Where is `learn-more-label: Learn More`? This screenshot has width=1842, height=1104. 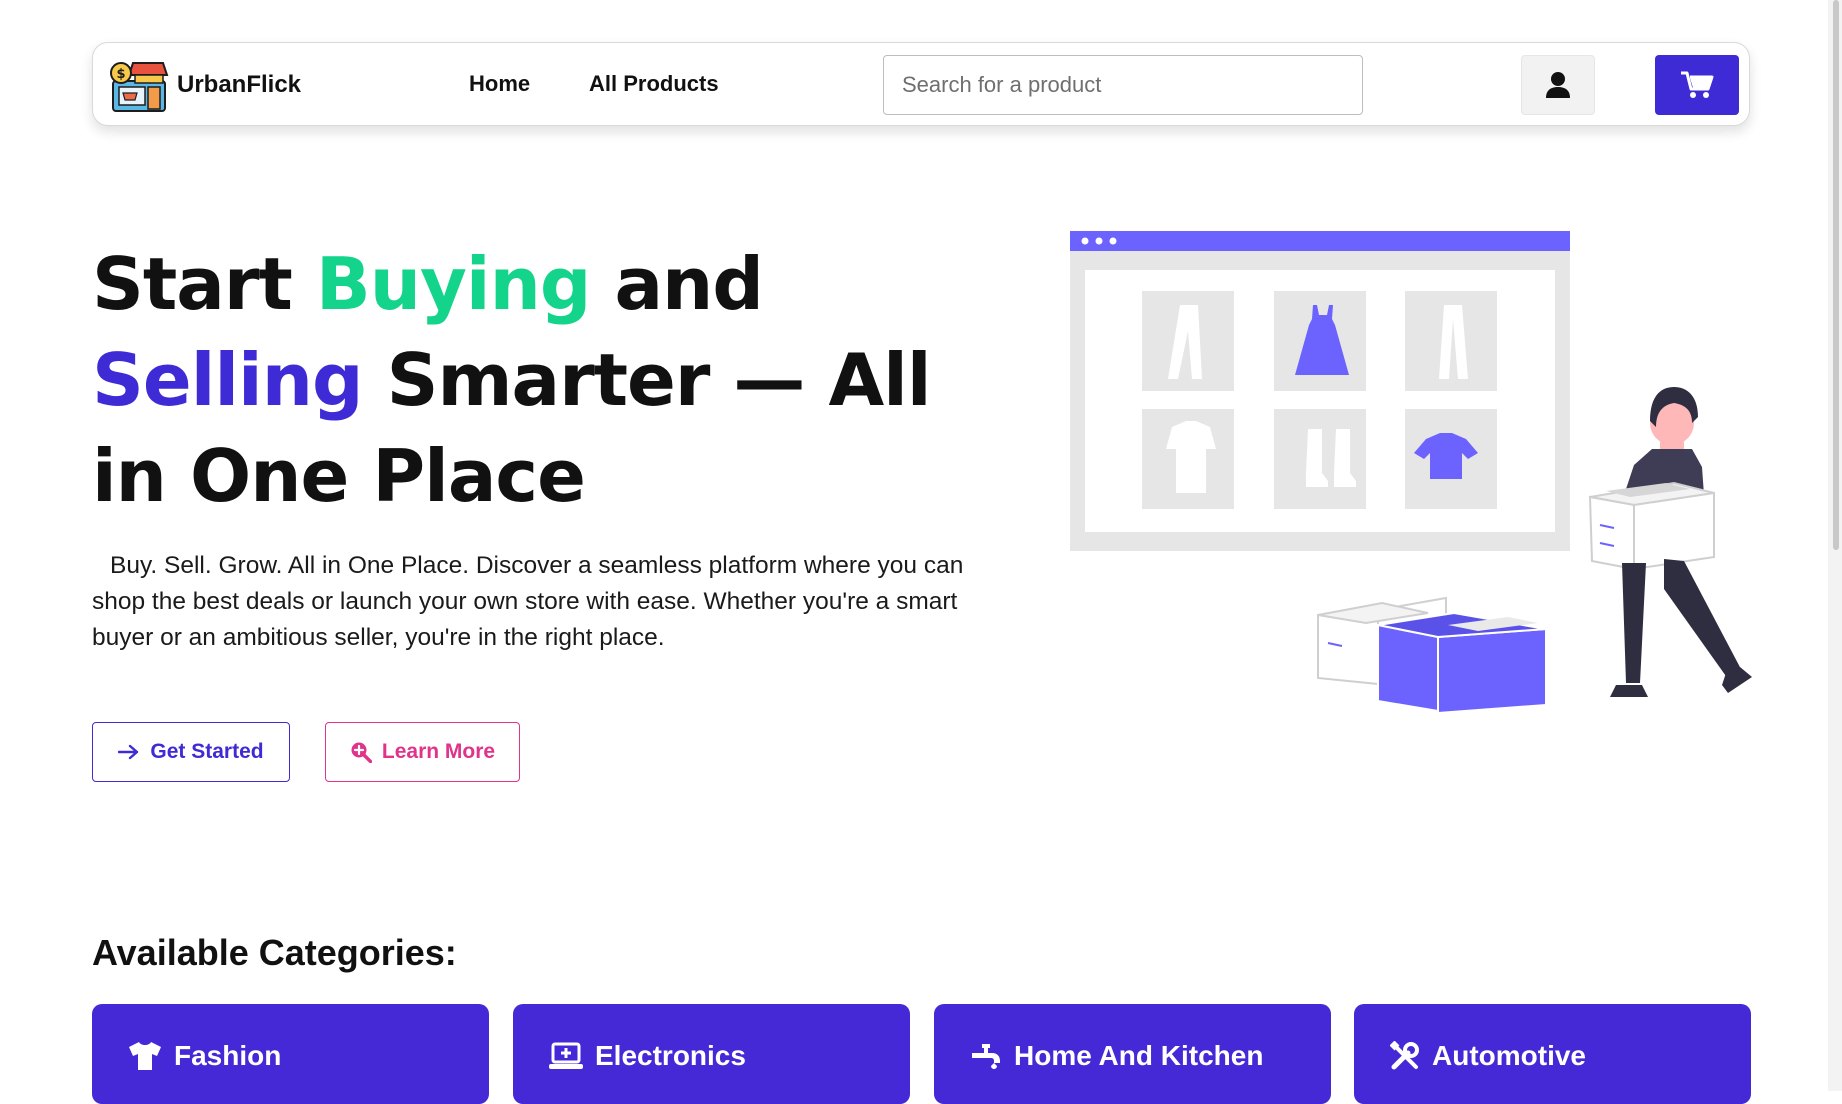 learn-more-label: Learn More is located at coordinates (438, 751).